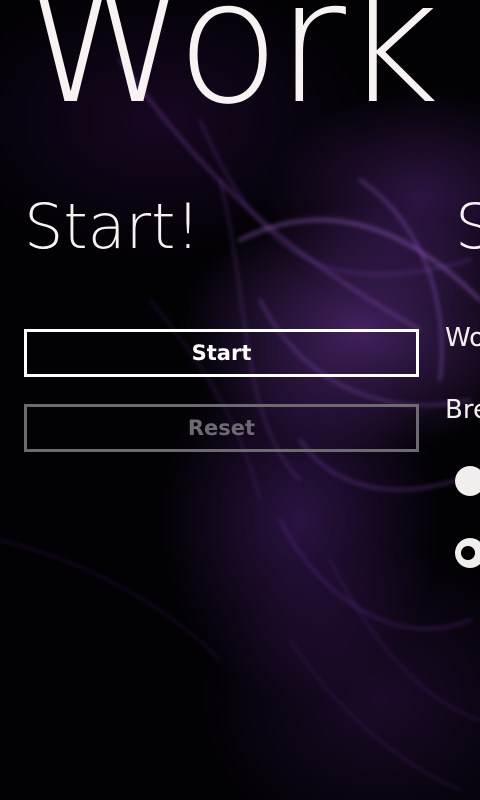 Image resolution: width=480 pixels, height=800 pixels. I want to click on break-duration-label: Bre, so click(462, 410).